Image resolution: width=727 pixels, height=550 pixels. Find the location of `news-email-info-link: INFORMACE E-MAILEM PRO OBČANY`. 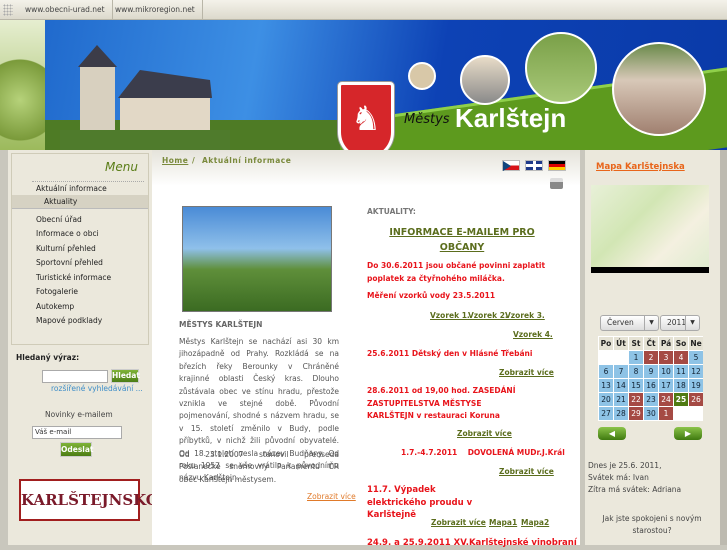

news-email-info-link: INFORMACE E-MAILEM PRO OBČANY is located at coordinates (462, 240).